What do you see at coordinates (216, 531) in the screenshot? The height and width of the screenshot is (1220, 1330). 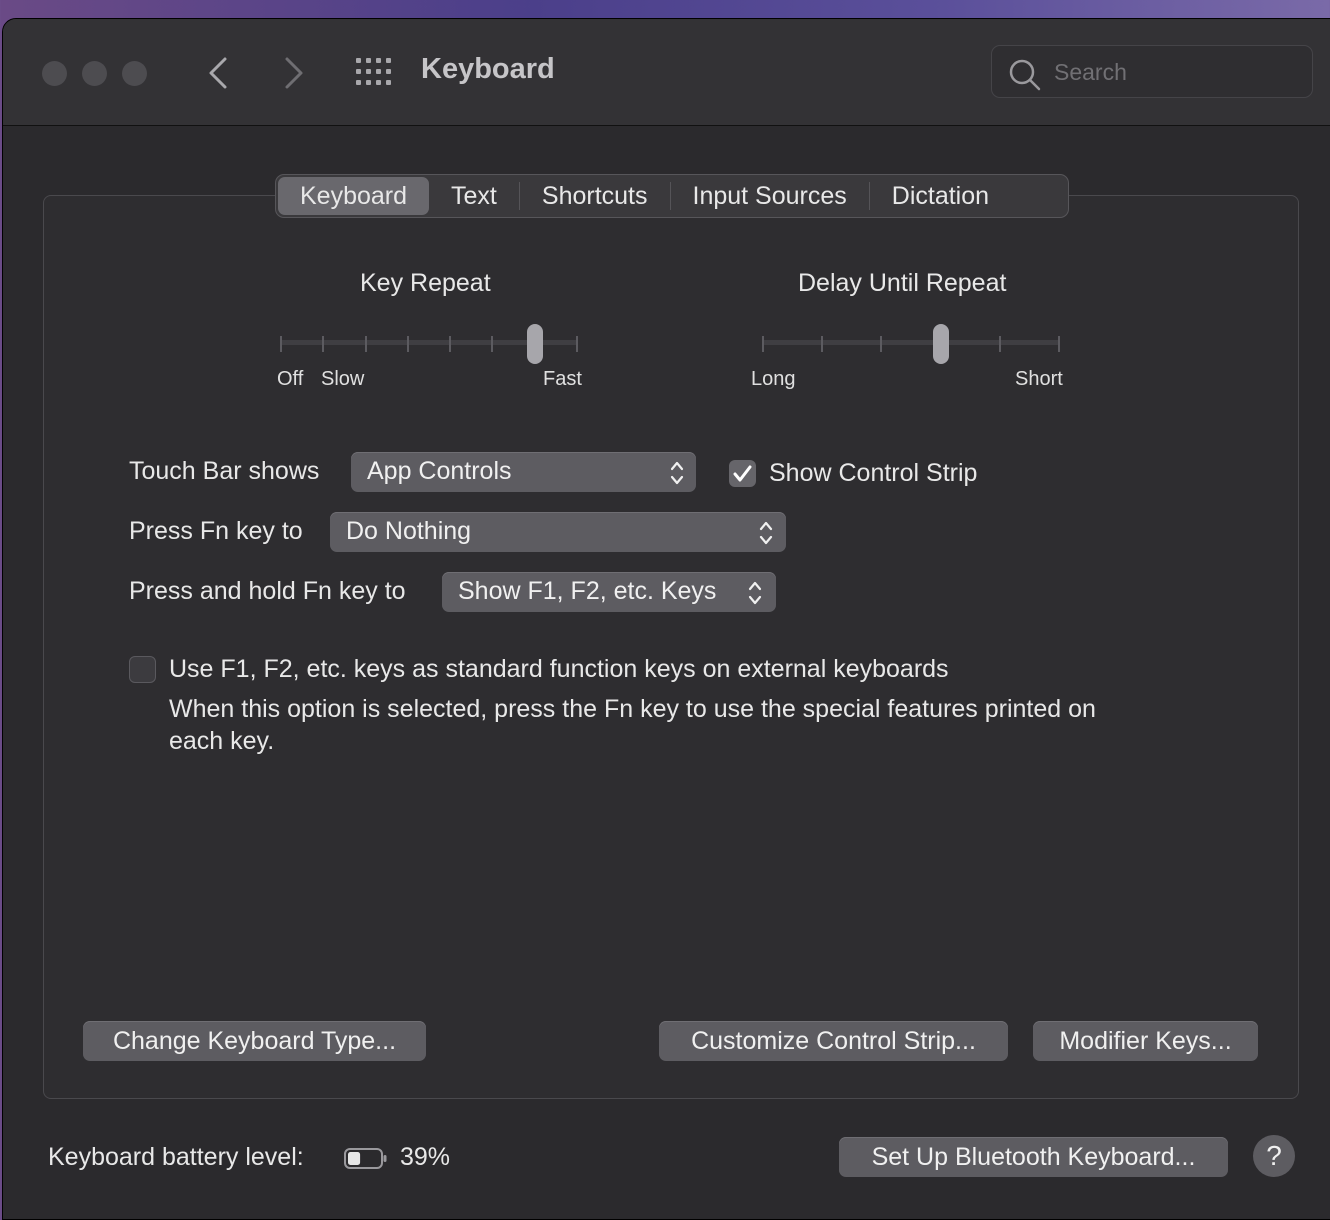 I see `fn-key-label: Press Fn key to` at bounding box center [216, 531].